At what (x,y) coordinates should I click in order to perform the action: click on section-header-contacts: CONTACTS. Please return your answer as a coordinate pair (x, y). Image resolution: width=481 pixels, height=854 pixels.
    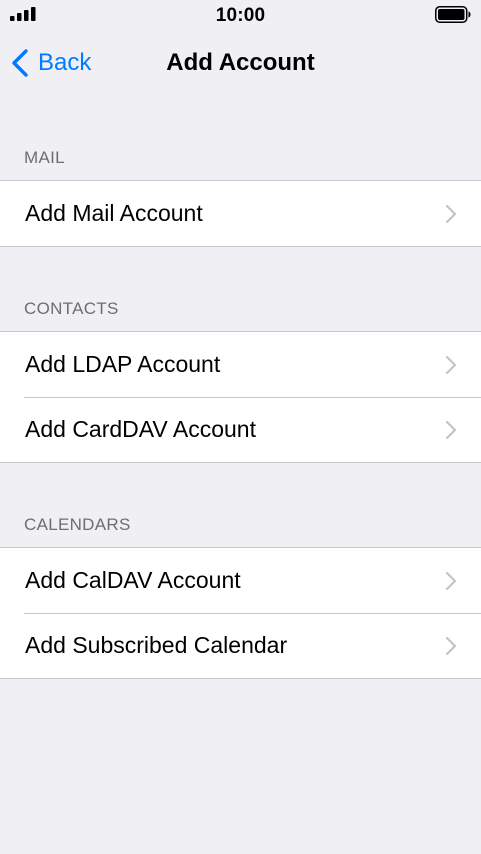
    Looking at the image, I should click on (71, 308).